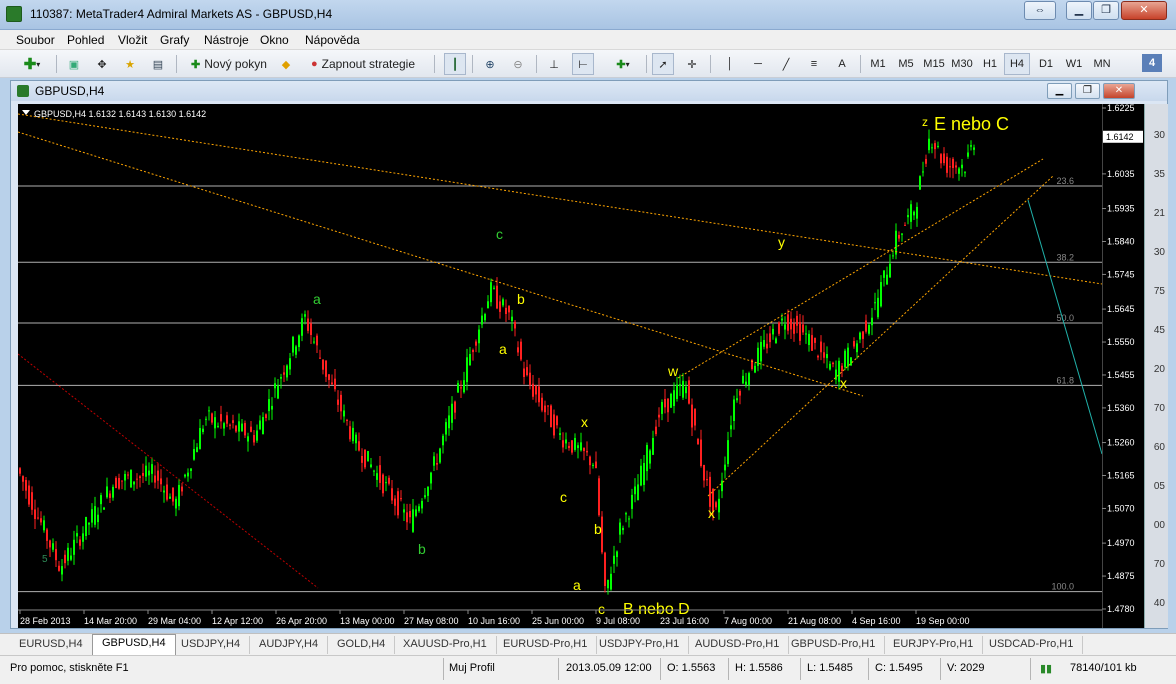  Describe the element at coordinates (738, 645) in the screenshot. I see `chart-tab: AUDUSD-Pro,H1` at that location.